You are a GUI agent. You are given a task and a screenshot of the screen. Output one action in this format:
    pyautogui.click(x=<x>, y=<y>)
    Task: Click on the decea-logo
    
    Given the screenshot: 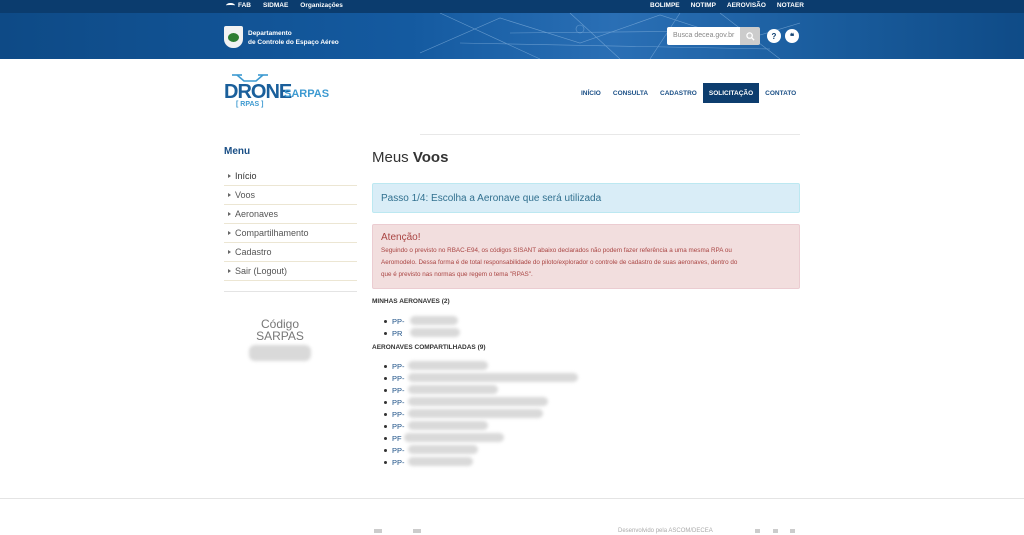 What is the action you would take?
    pyautogui.click(x=233, y=37)
    